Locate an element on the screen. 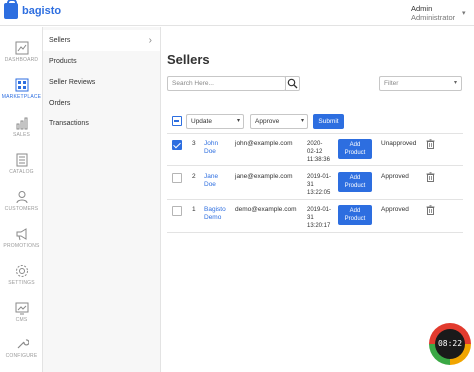 The image size is (474, 372). page-title: Sellers is located at coordinates (188, 59).